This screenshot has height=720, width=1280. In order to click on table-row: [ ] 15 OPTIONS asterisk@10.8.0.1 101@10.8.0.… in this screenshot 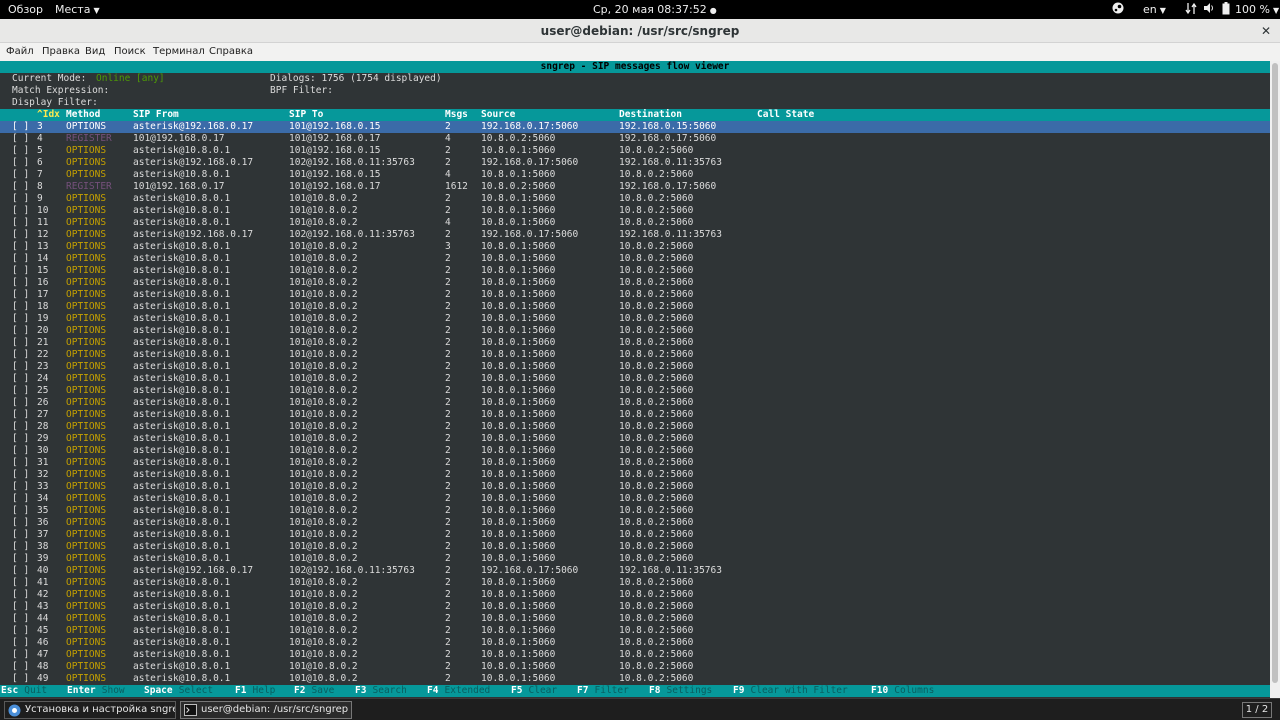, I will do `click(635, 271)`.